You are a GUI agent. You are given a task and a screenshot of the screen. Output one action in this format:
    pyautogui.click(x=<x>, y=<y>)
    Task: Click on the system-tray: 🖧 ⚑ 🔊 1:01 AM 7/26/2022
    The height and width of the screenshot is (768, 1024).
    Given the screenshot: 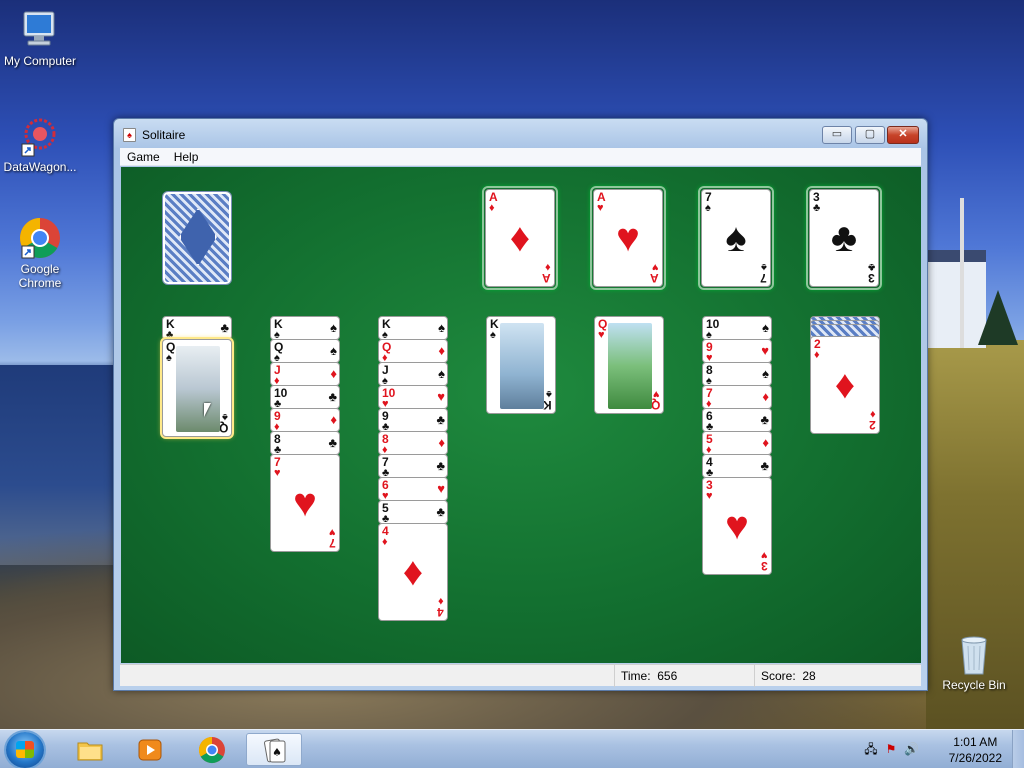 What is the action you would take?
    pyautogui.click(x=939, y=749)
    